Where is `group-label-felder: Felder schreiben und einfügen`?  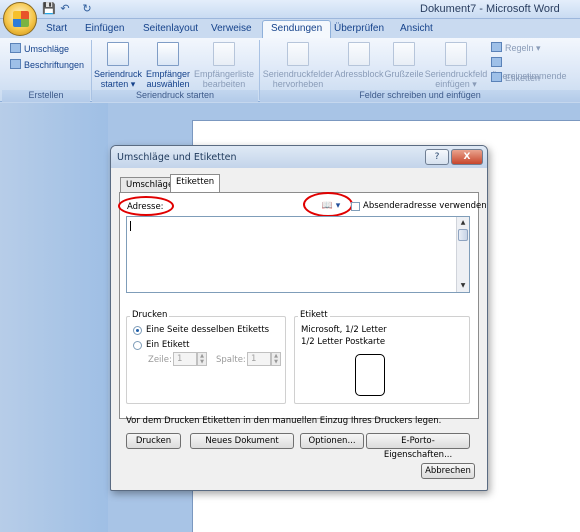
group-label-felder: Felder schreiben und einfügen is located at coordinates (420, 96).